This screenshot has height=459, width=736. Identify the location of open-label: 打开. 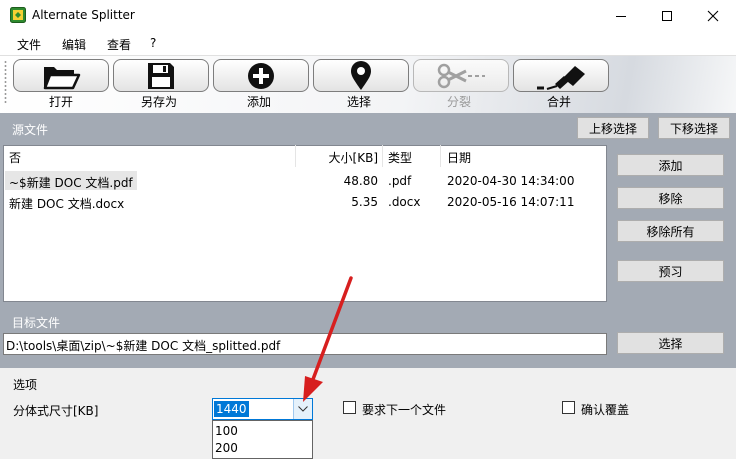
(60, 102).